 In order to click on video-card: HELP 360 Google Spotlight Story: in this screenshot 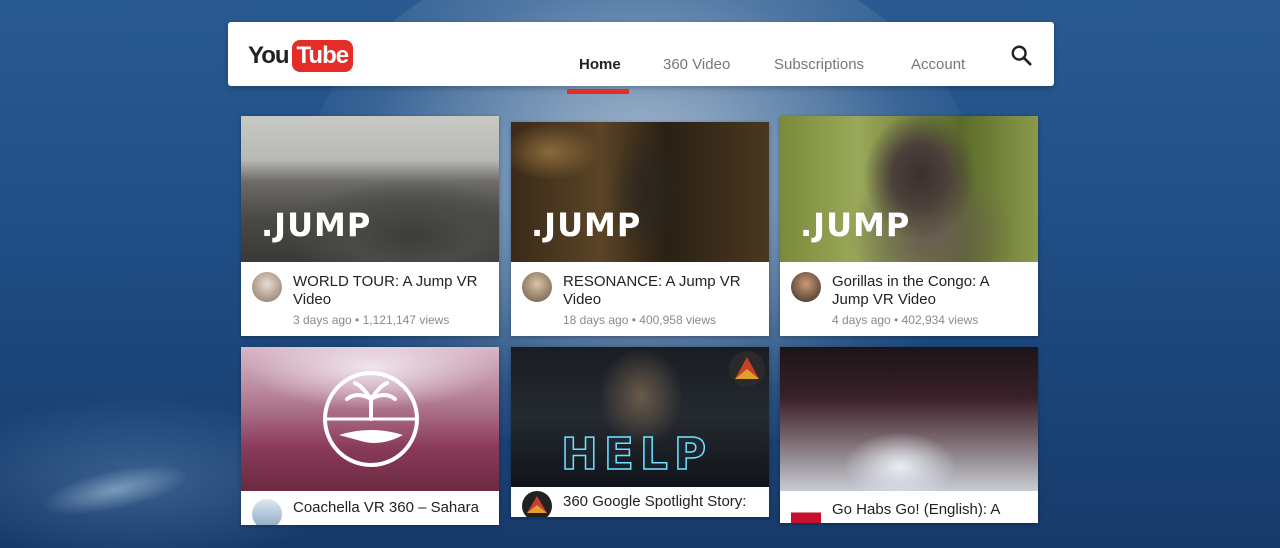, I will do `click(640, 432)`.